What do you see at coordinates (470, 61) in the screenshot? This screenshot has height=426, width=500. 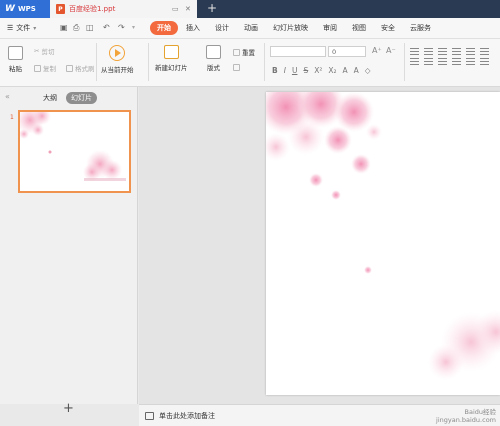 I see `distribute-icon` at bounding box center [470, 61].